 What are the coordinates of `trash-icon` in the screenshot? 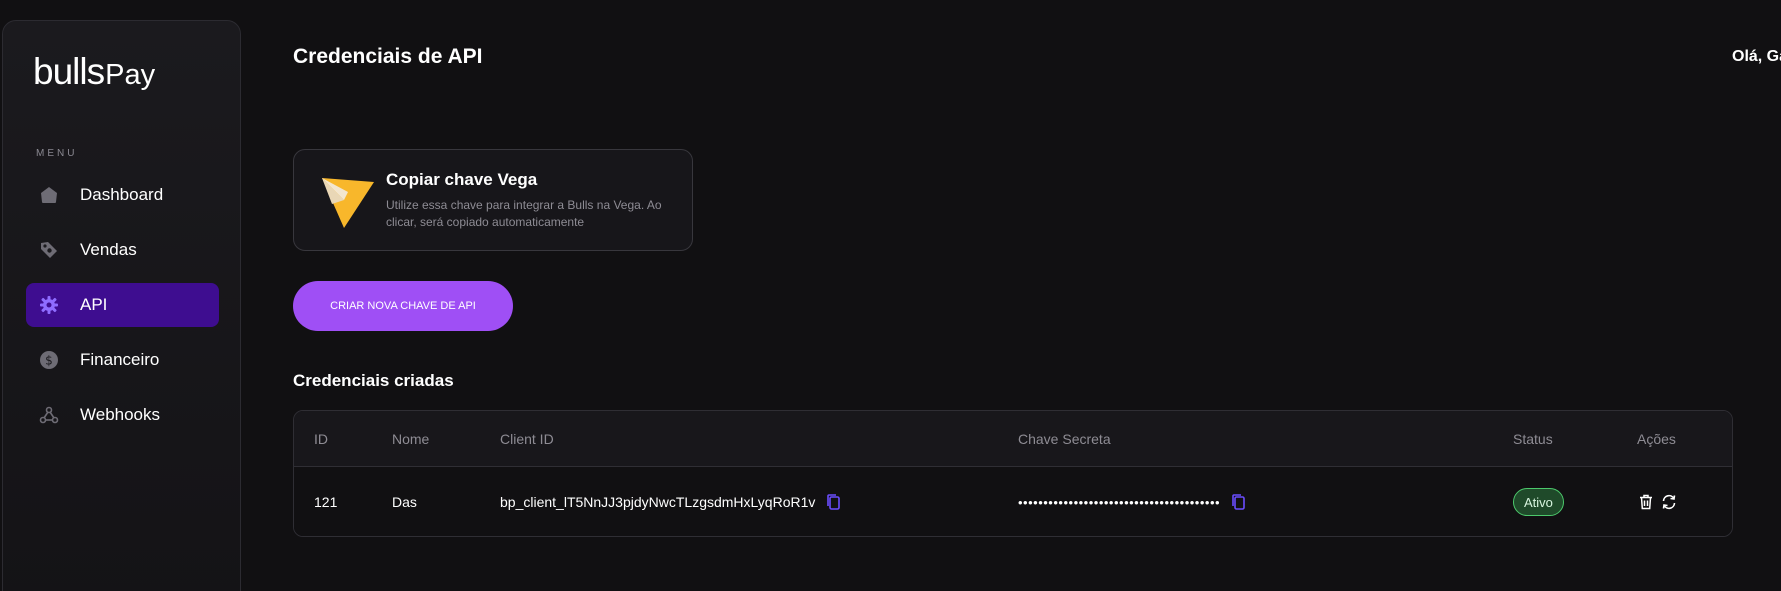 It's located at (1646, 502).